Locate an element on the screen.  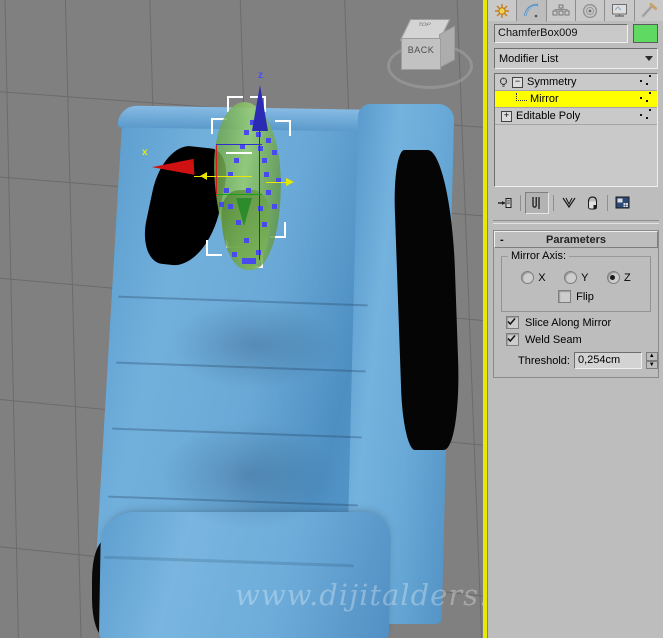
motion-tab is located at coordinates (590, 10).